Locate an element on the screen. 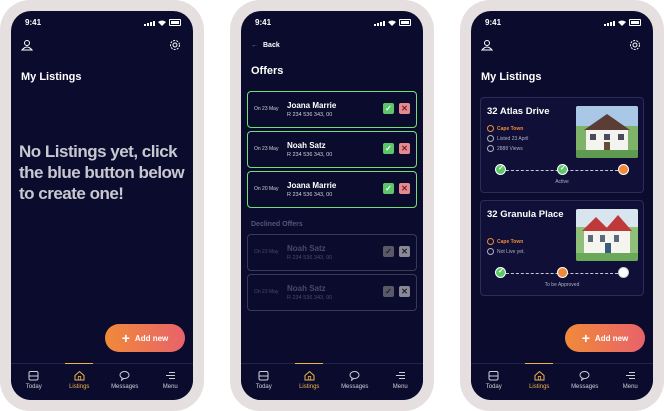 This screenshot has width=664, height=411. back-label: Back is located at coordinates (271, 45).